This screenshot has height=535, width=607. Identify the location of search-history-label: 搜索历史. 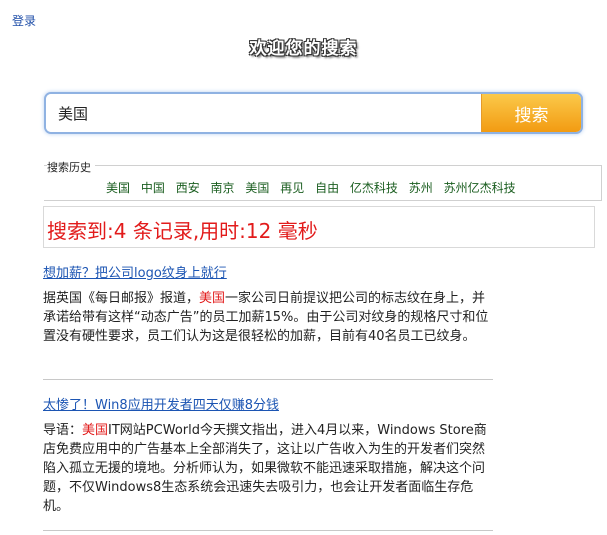
(71, 167).